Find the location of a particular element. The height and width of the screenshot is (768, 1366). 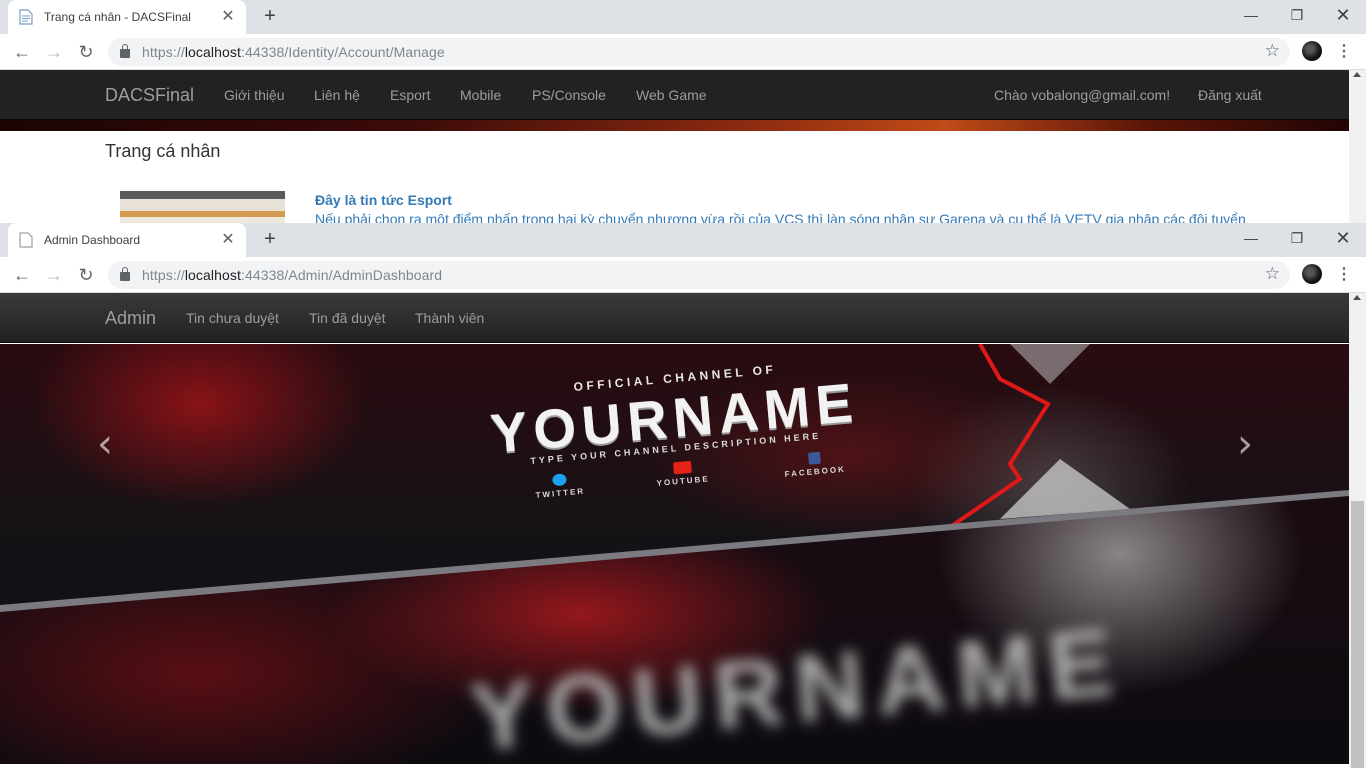

logout-link: Đăng xuất is located at coordinates (1230, 95).